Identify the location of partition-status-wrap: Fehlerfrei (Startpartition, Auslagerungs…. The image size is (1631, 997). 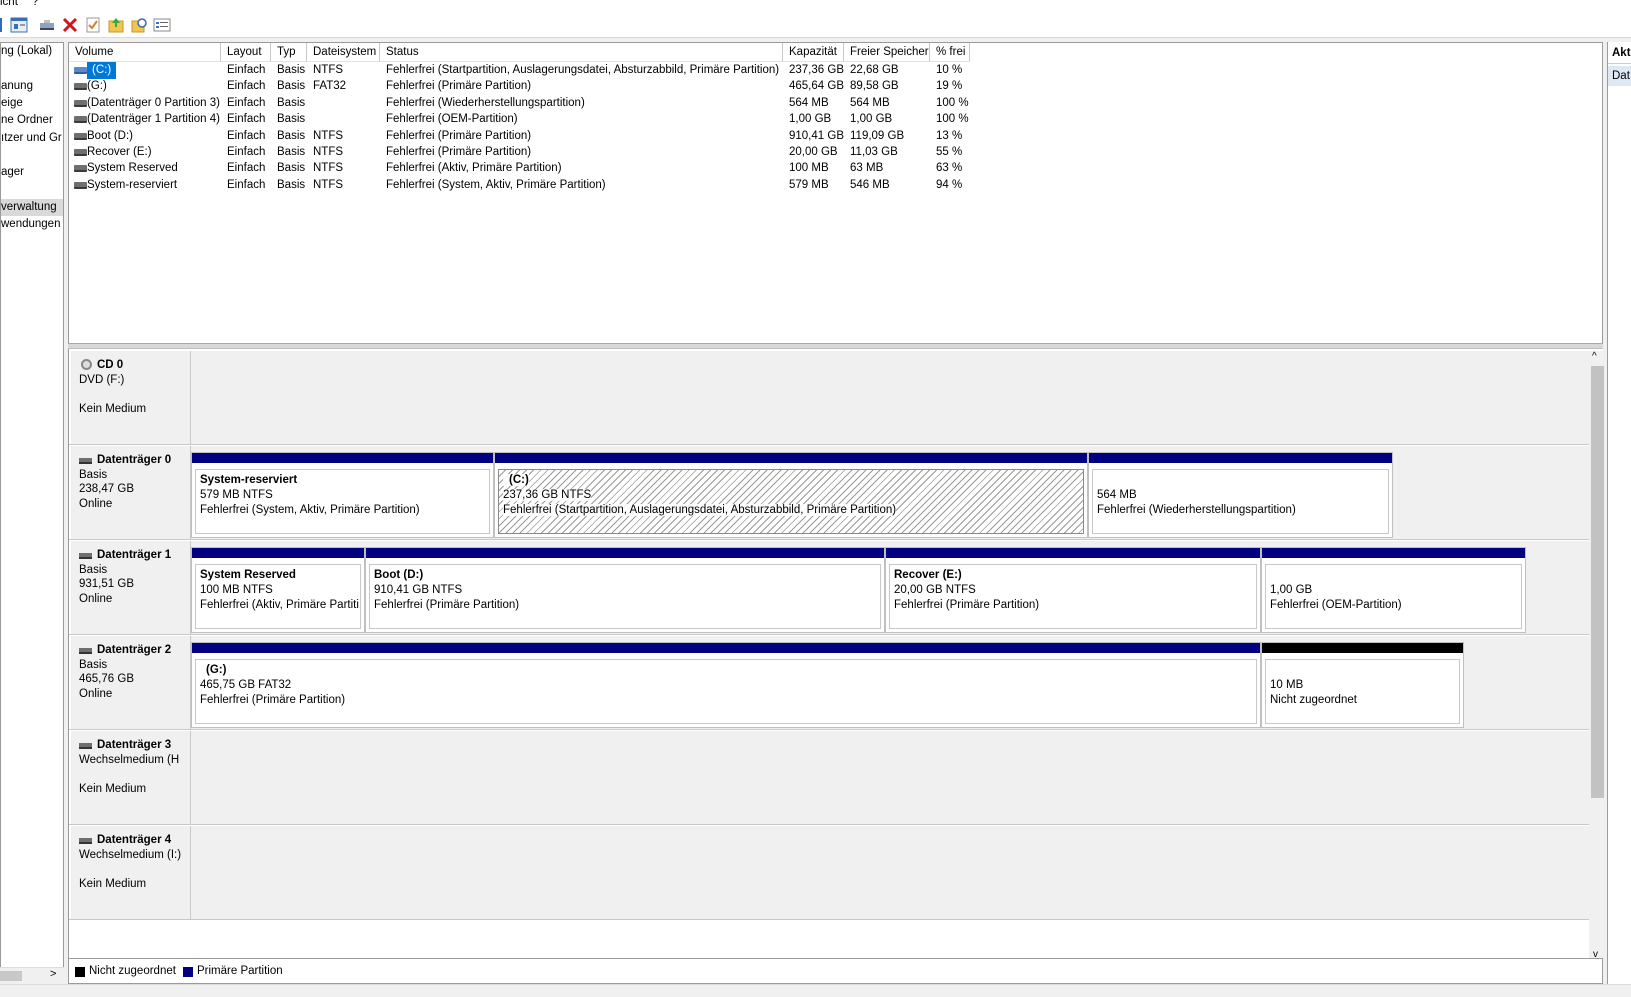
(793, 510).